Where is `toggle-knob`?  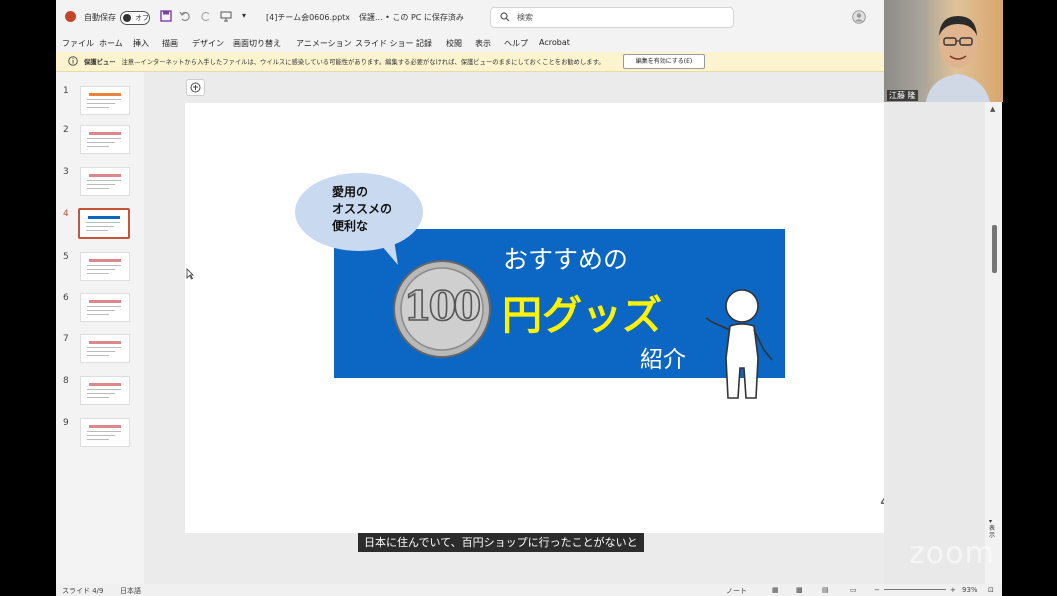 toggle-knob is located at coordinates (127, 18).